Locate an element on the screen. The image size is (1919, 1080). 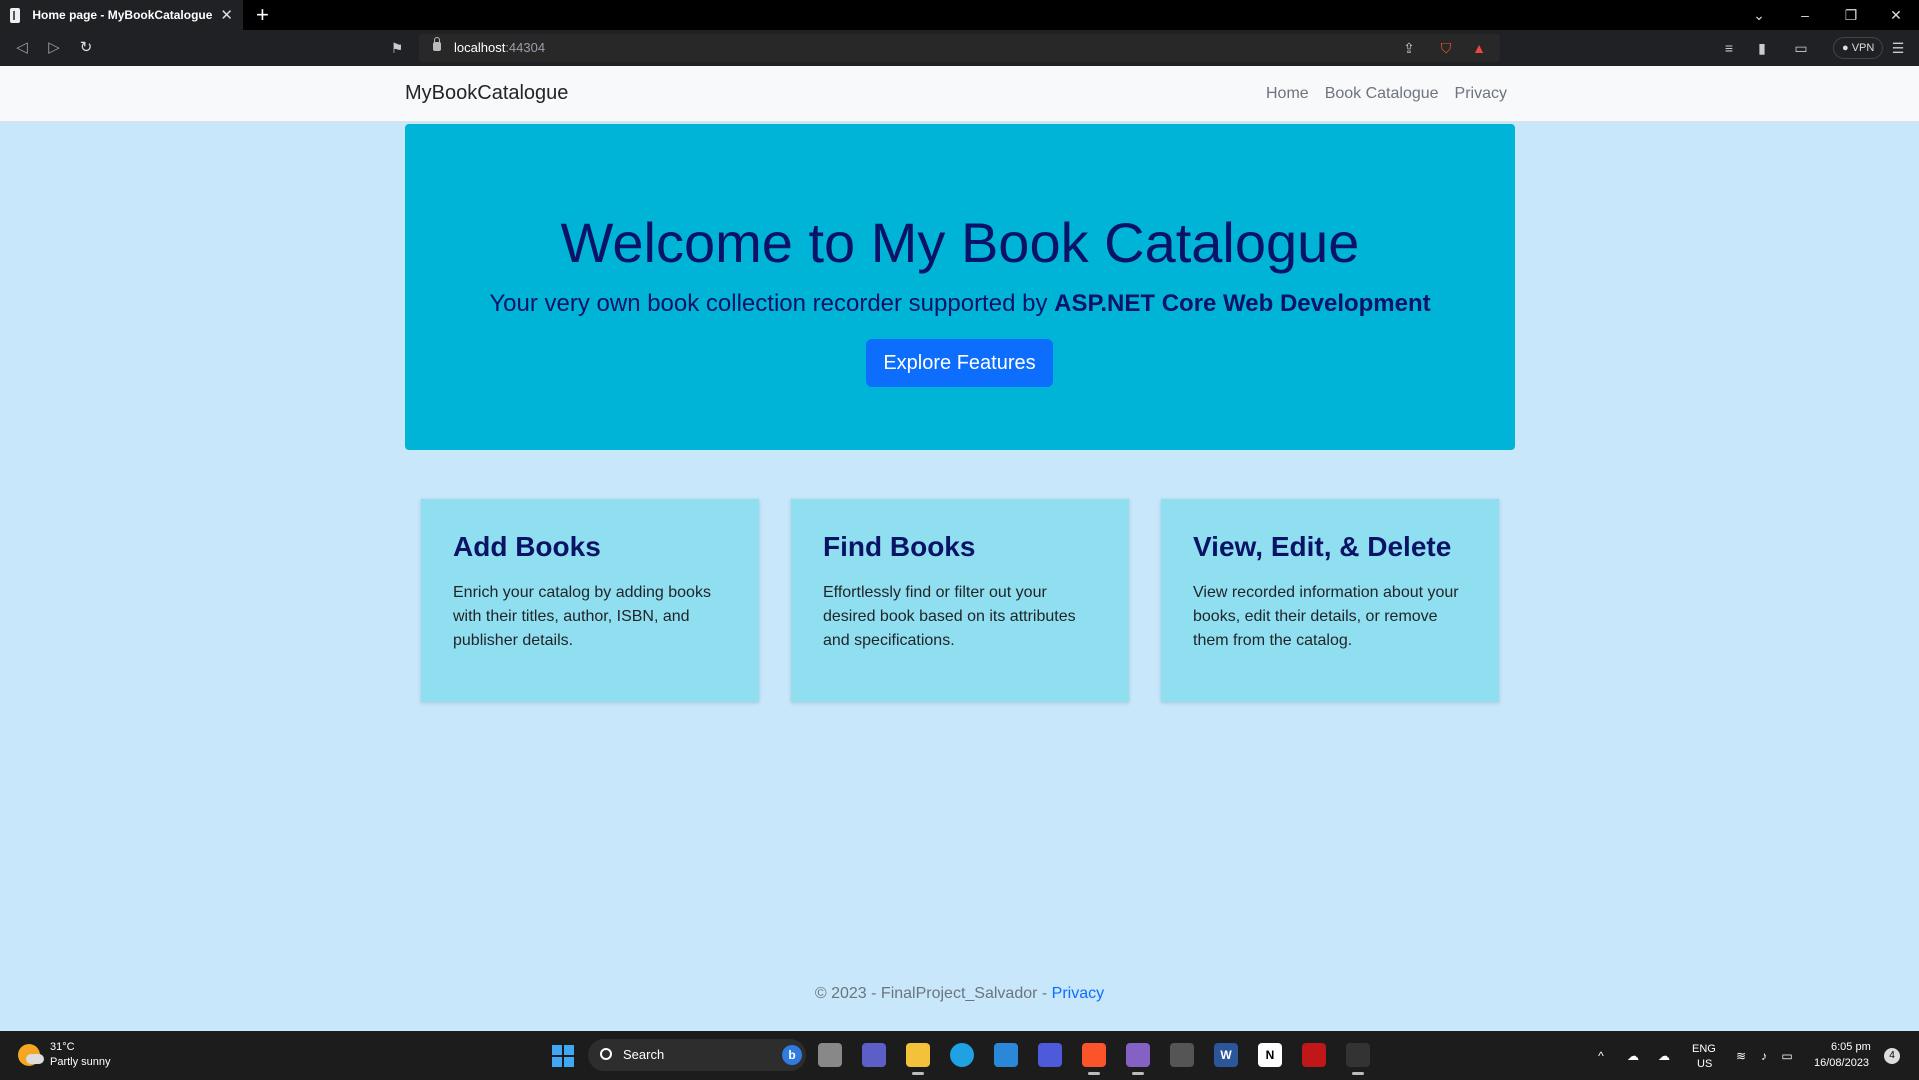
battery-icon: ▭ is located at coordinates (1787, 1056).